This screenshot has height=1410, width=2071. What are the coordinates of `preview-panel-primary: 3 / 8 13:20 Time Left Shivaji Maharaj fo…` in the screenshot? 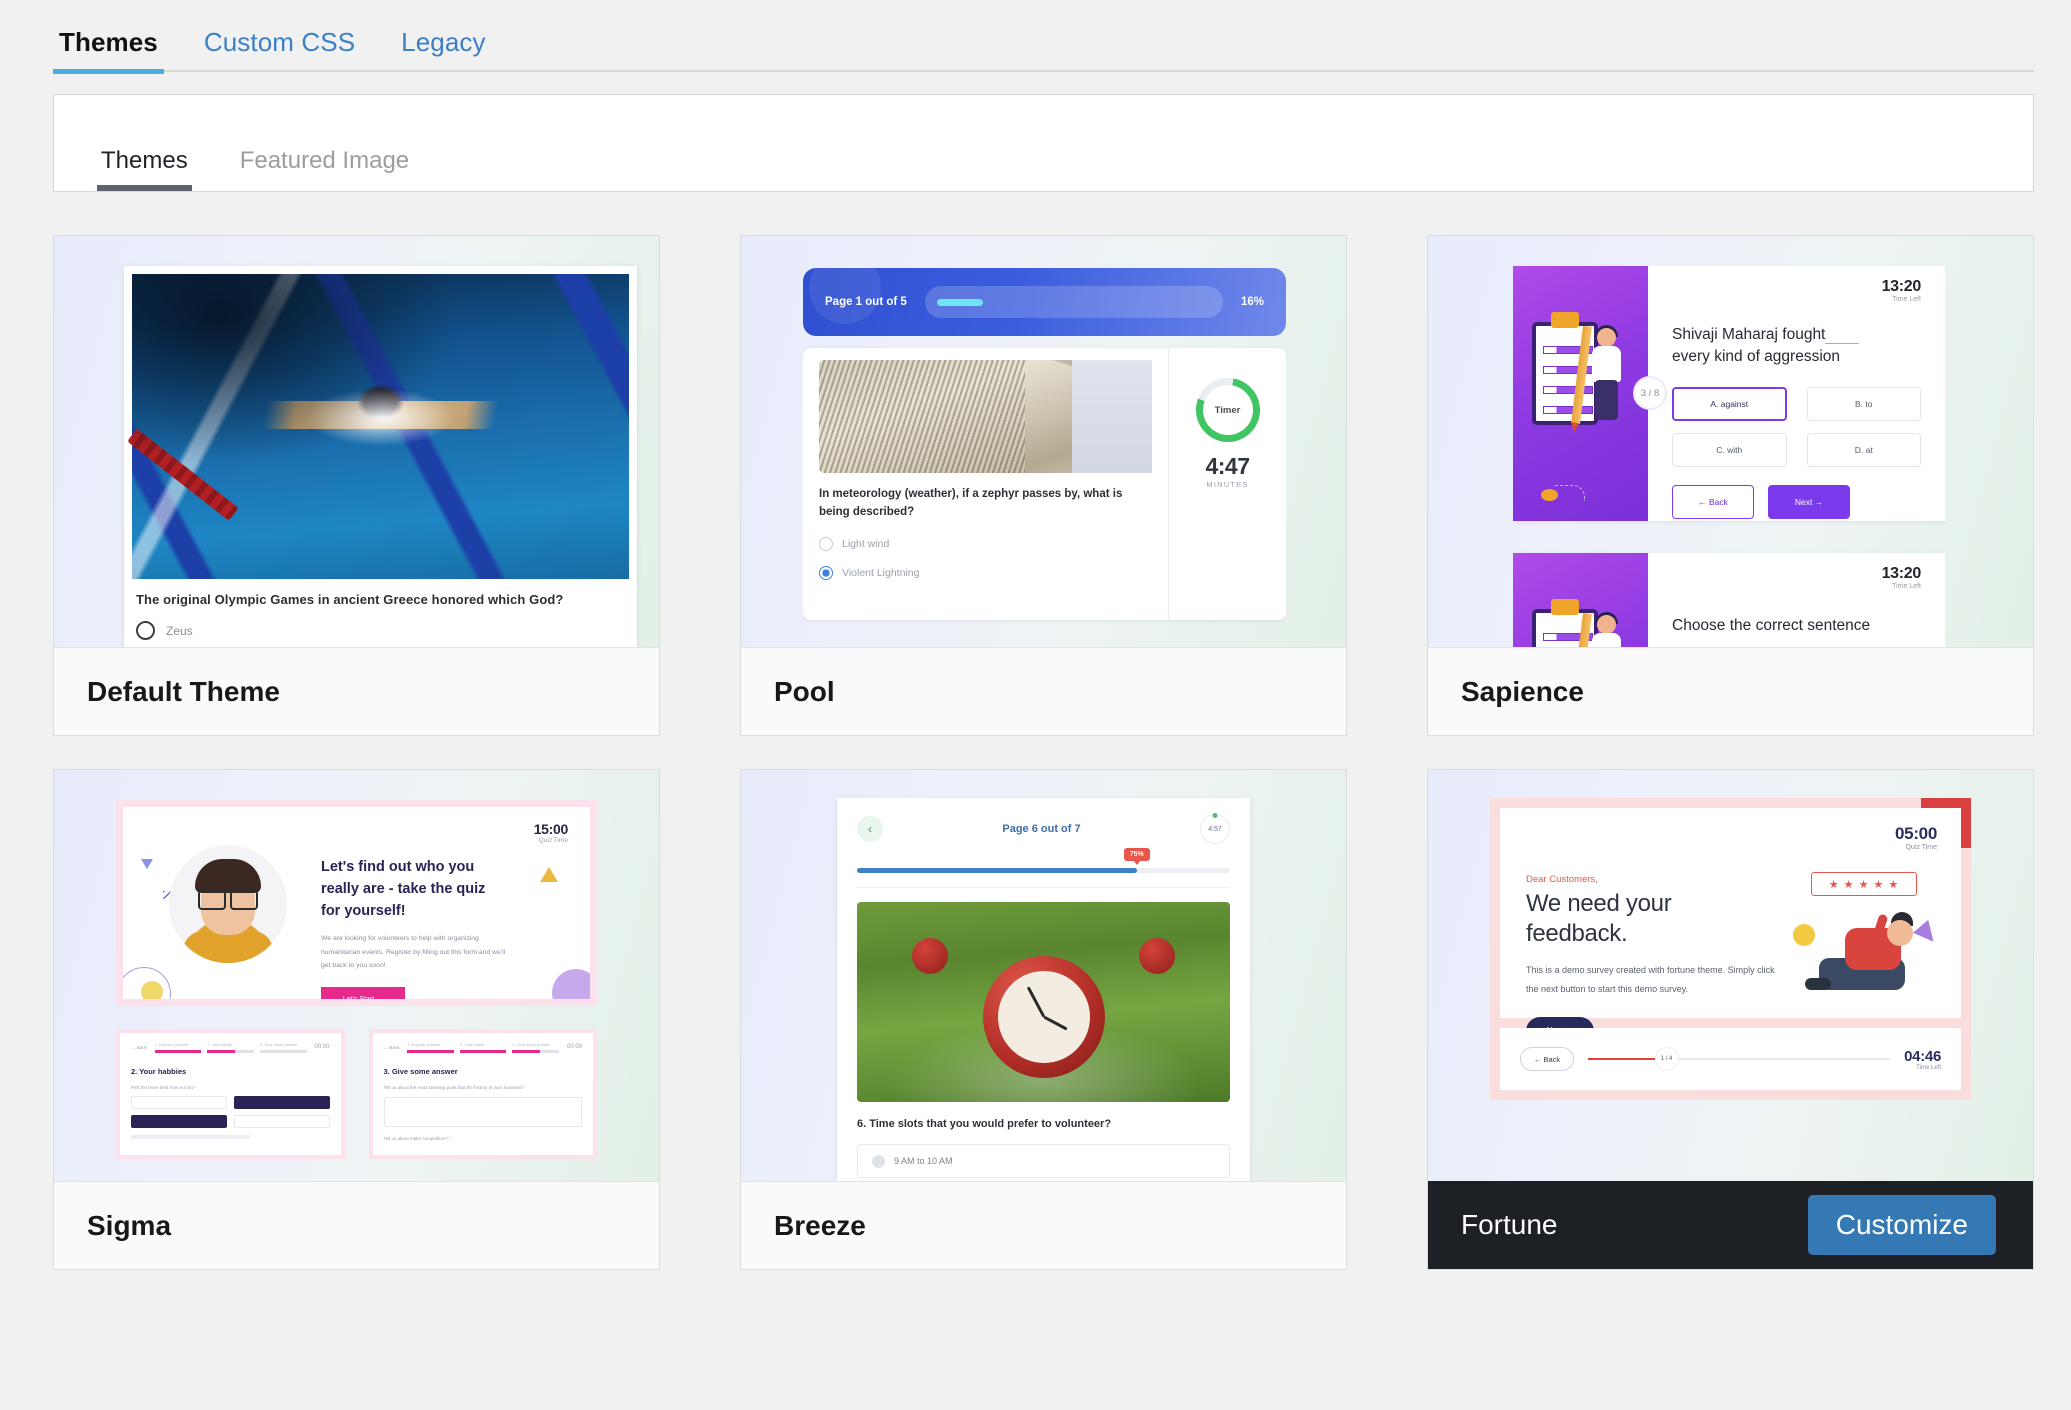 It's located at (1729, 393).